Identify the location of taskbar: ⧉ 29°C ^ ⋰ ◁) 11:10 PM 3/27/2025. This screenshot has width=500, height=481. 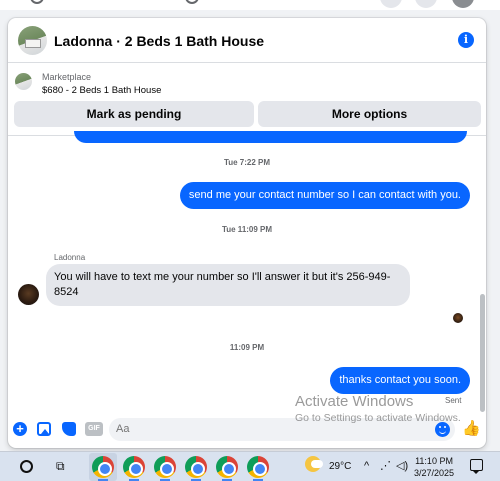
(250, 466).